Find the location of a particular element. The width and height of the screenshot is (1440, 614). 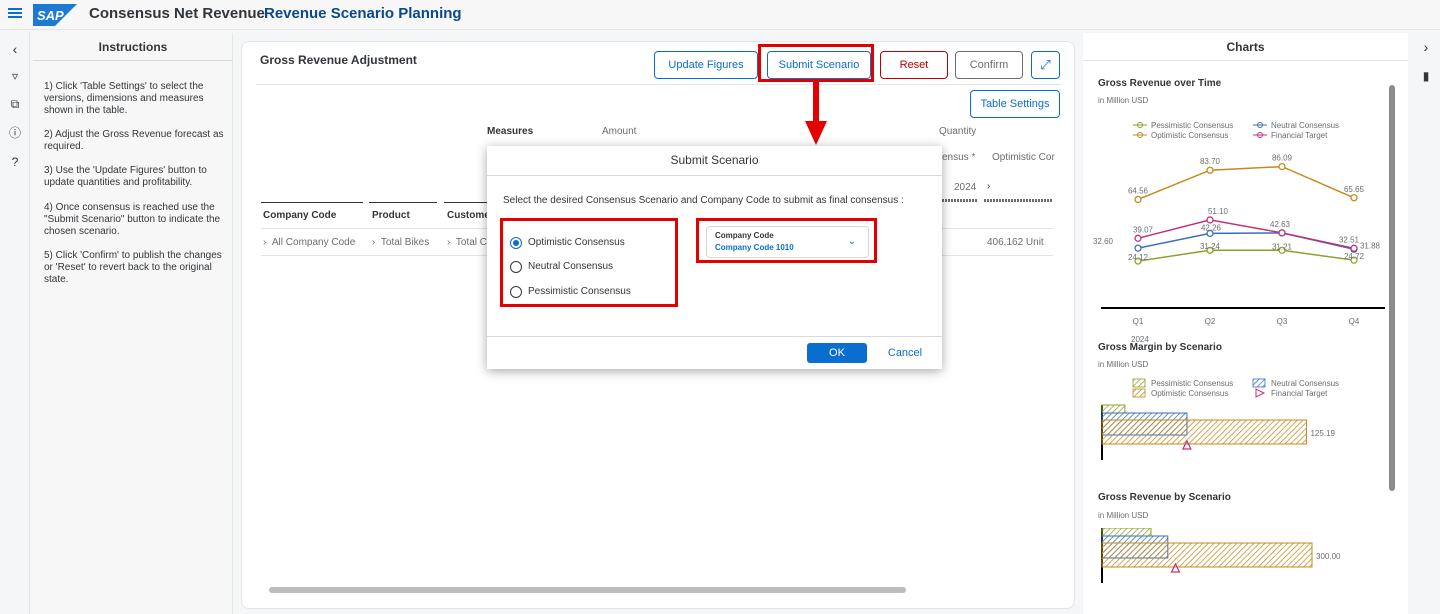

data-label: 125.19 is located at coordinates (1322, 433).